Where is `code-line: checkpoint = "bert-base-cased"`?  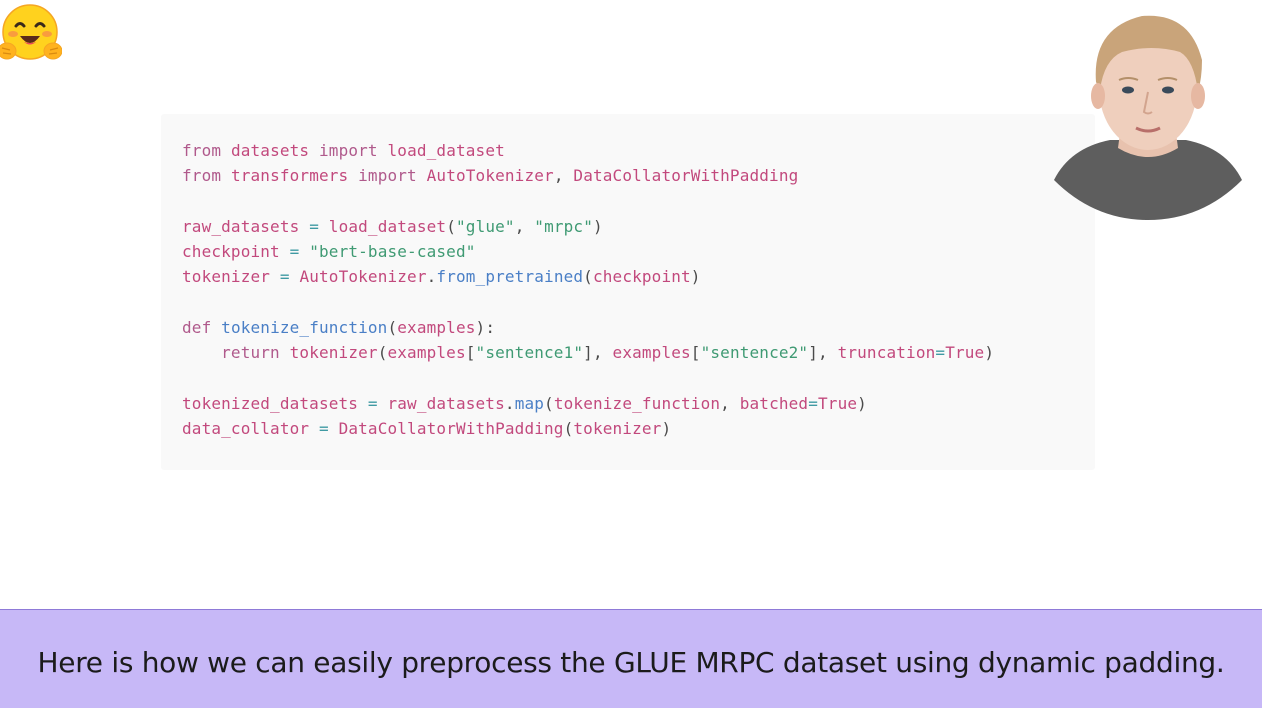 code-line: checkpoint = "bert-base-cased" is located at coordinates (588, 251).